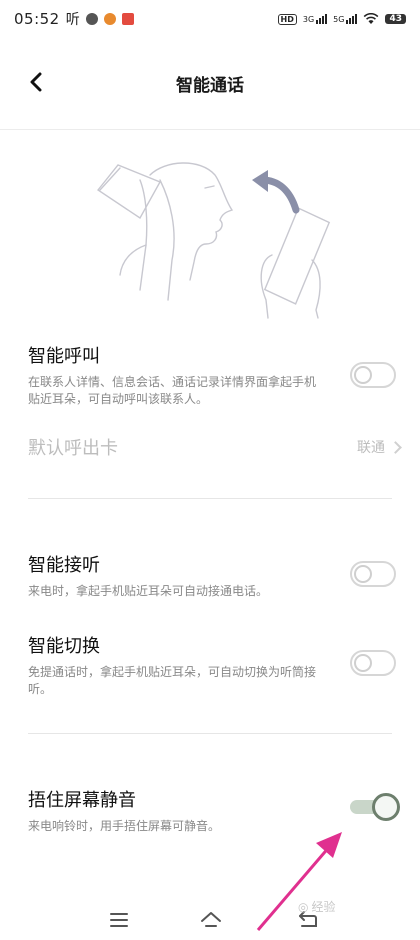 The image size is (420, 940). What do you see at coordinates (214, 575) in the screenshot?
I see `smart-answer-row: 智能接听 来电时，拿起手机贴近耳朵可自动接通电话。` at bounding box center [214, 575].